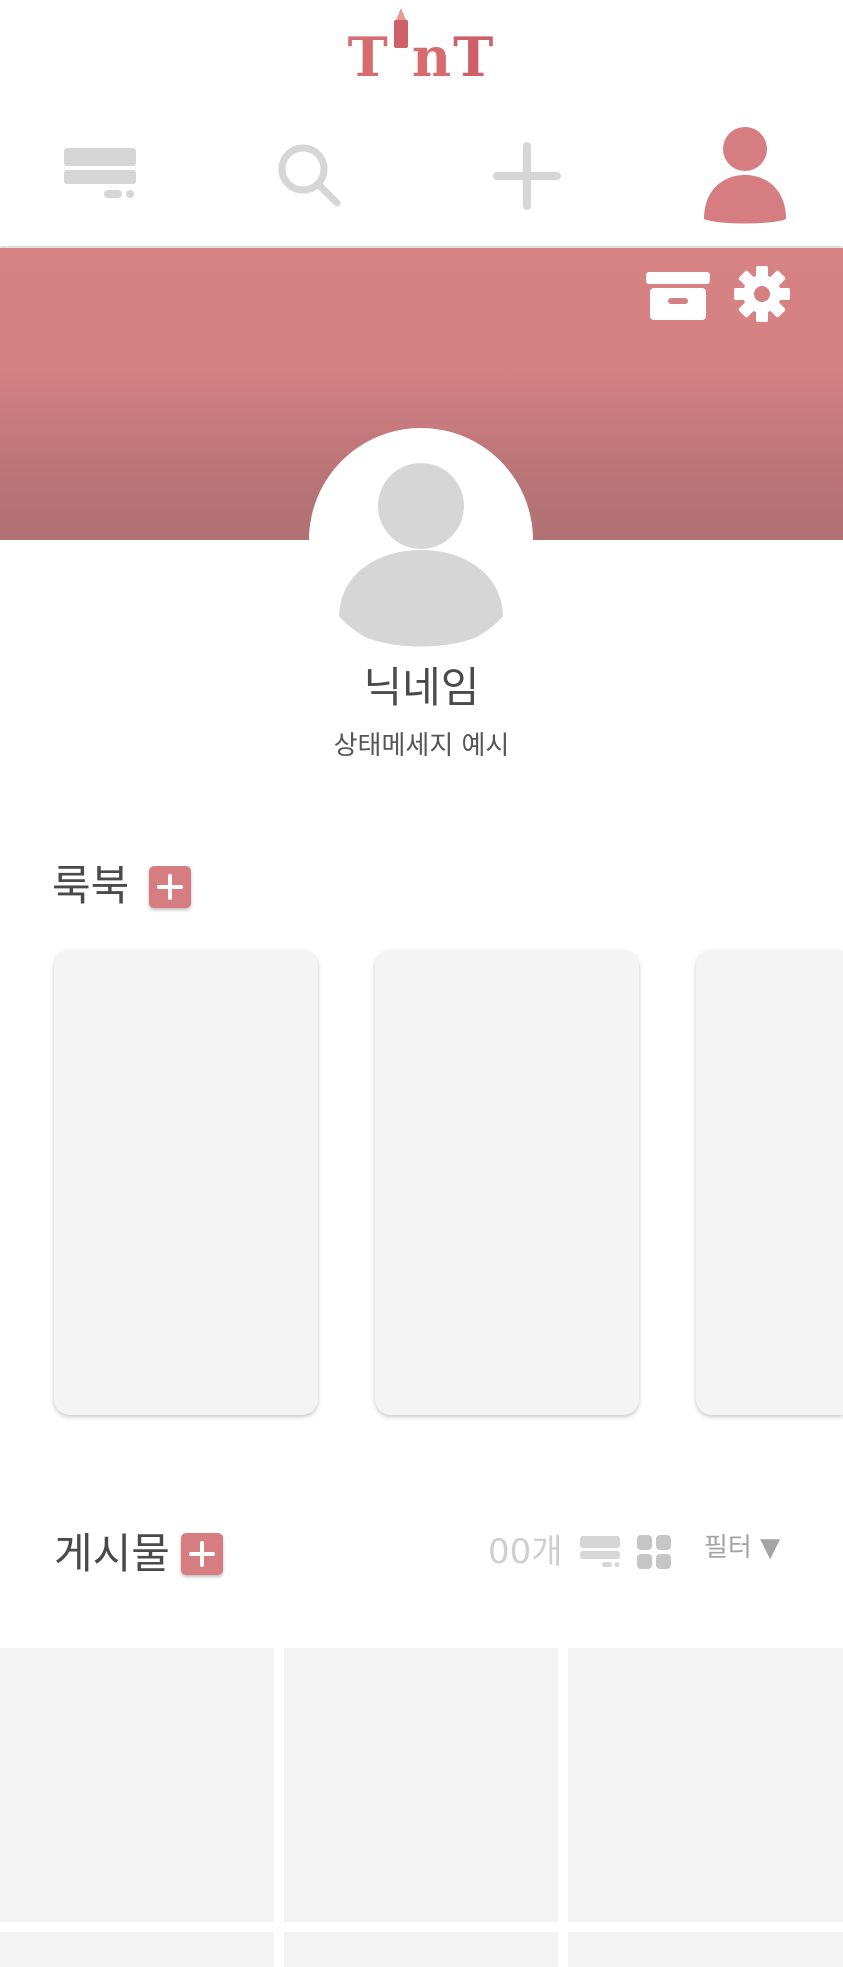  I want to click on profile-icon, so click(745, 175).